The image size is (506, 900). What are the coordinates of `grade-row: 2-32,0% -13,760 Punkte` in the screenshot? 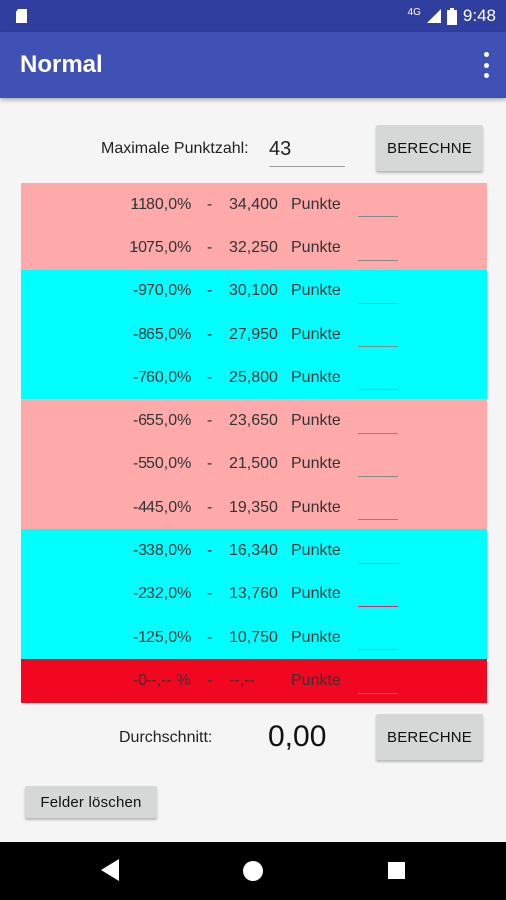 It's located at (254, 594).